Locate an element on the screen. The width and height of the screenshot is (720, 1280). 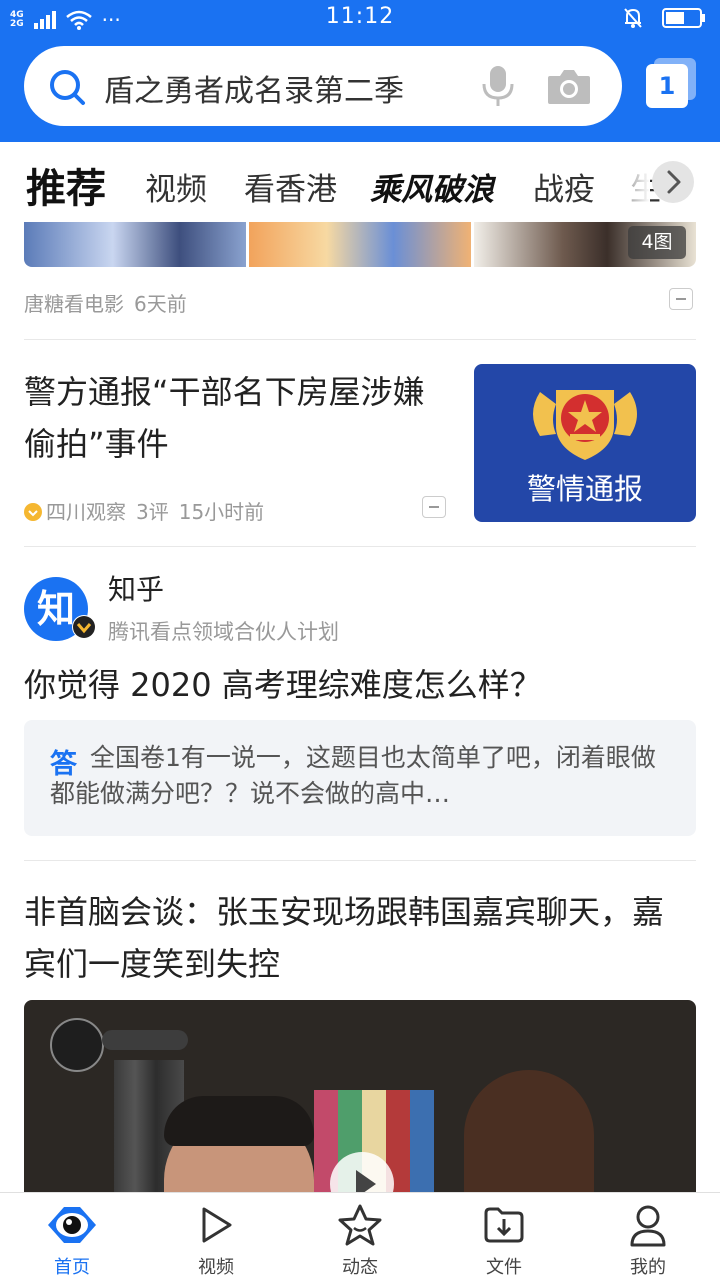
video-scene-person is located at coordinates (529, 1131).